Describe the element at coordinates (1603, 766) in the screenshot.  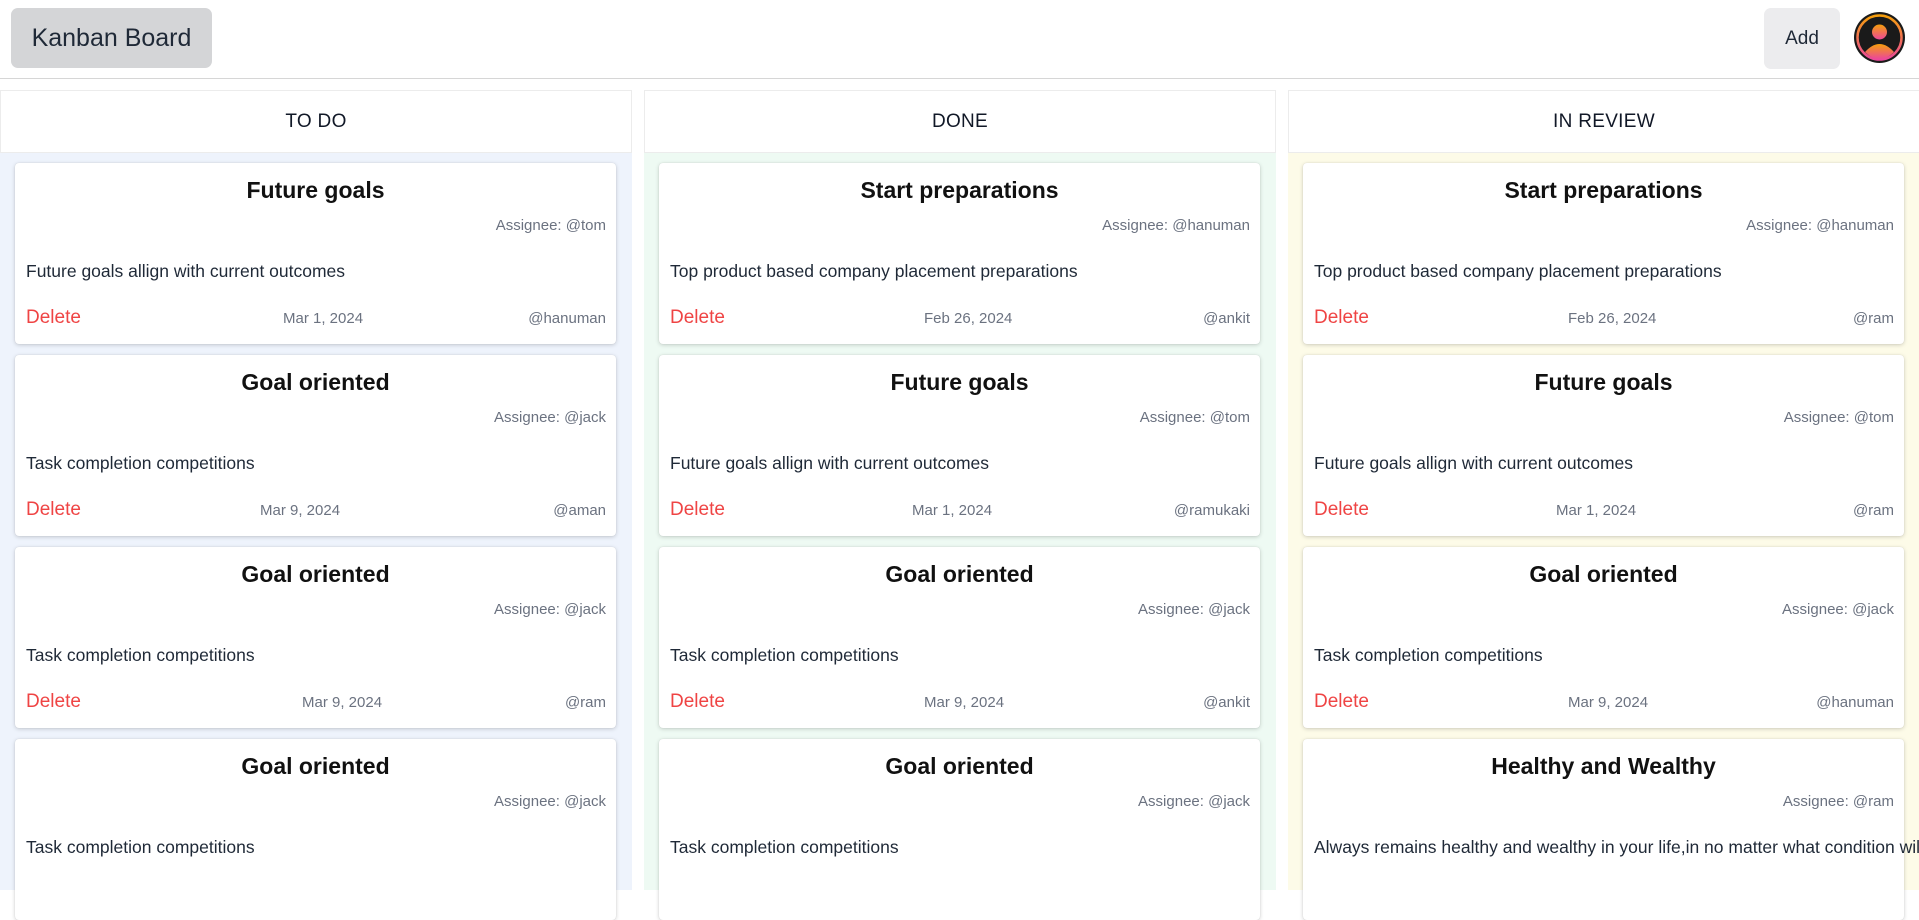
I see `card-title: Healthy and Wealthy` at that location.